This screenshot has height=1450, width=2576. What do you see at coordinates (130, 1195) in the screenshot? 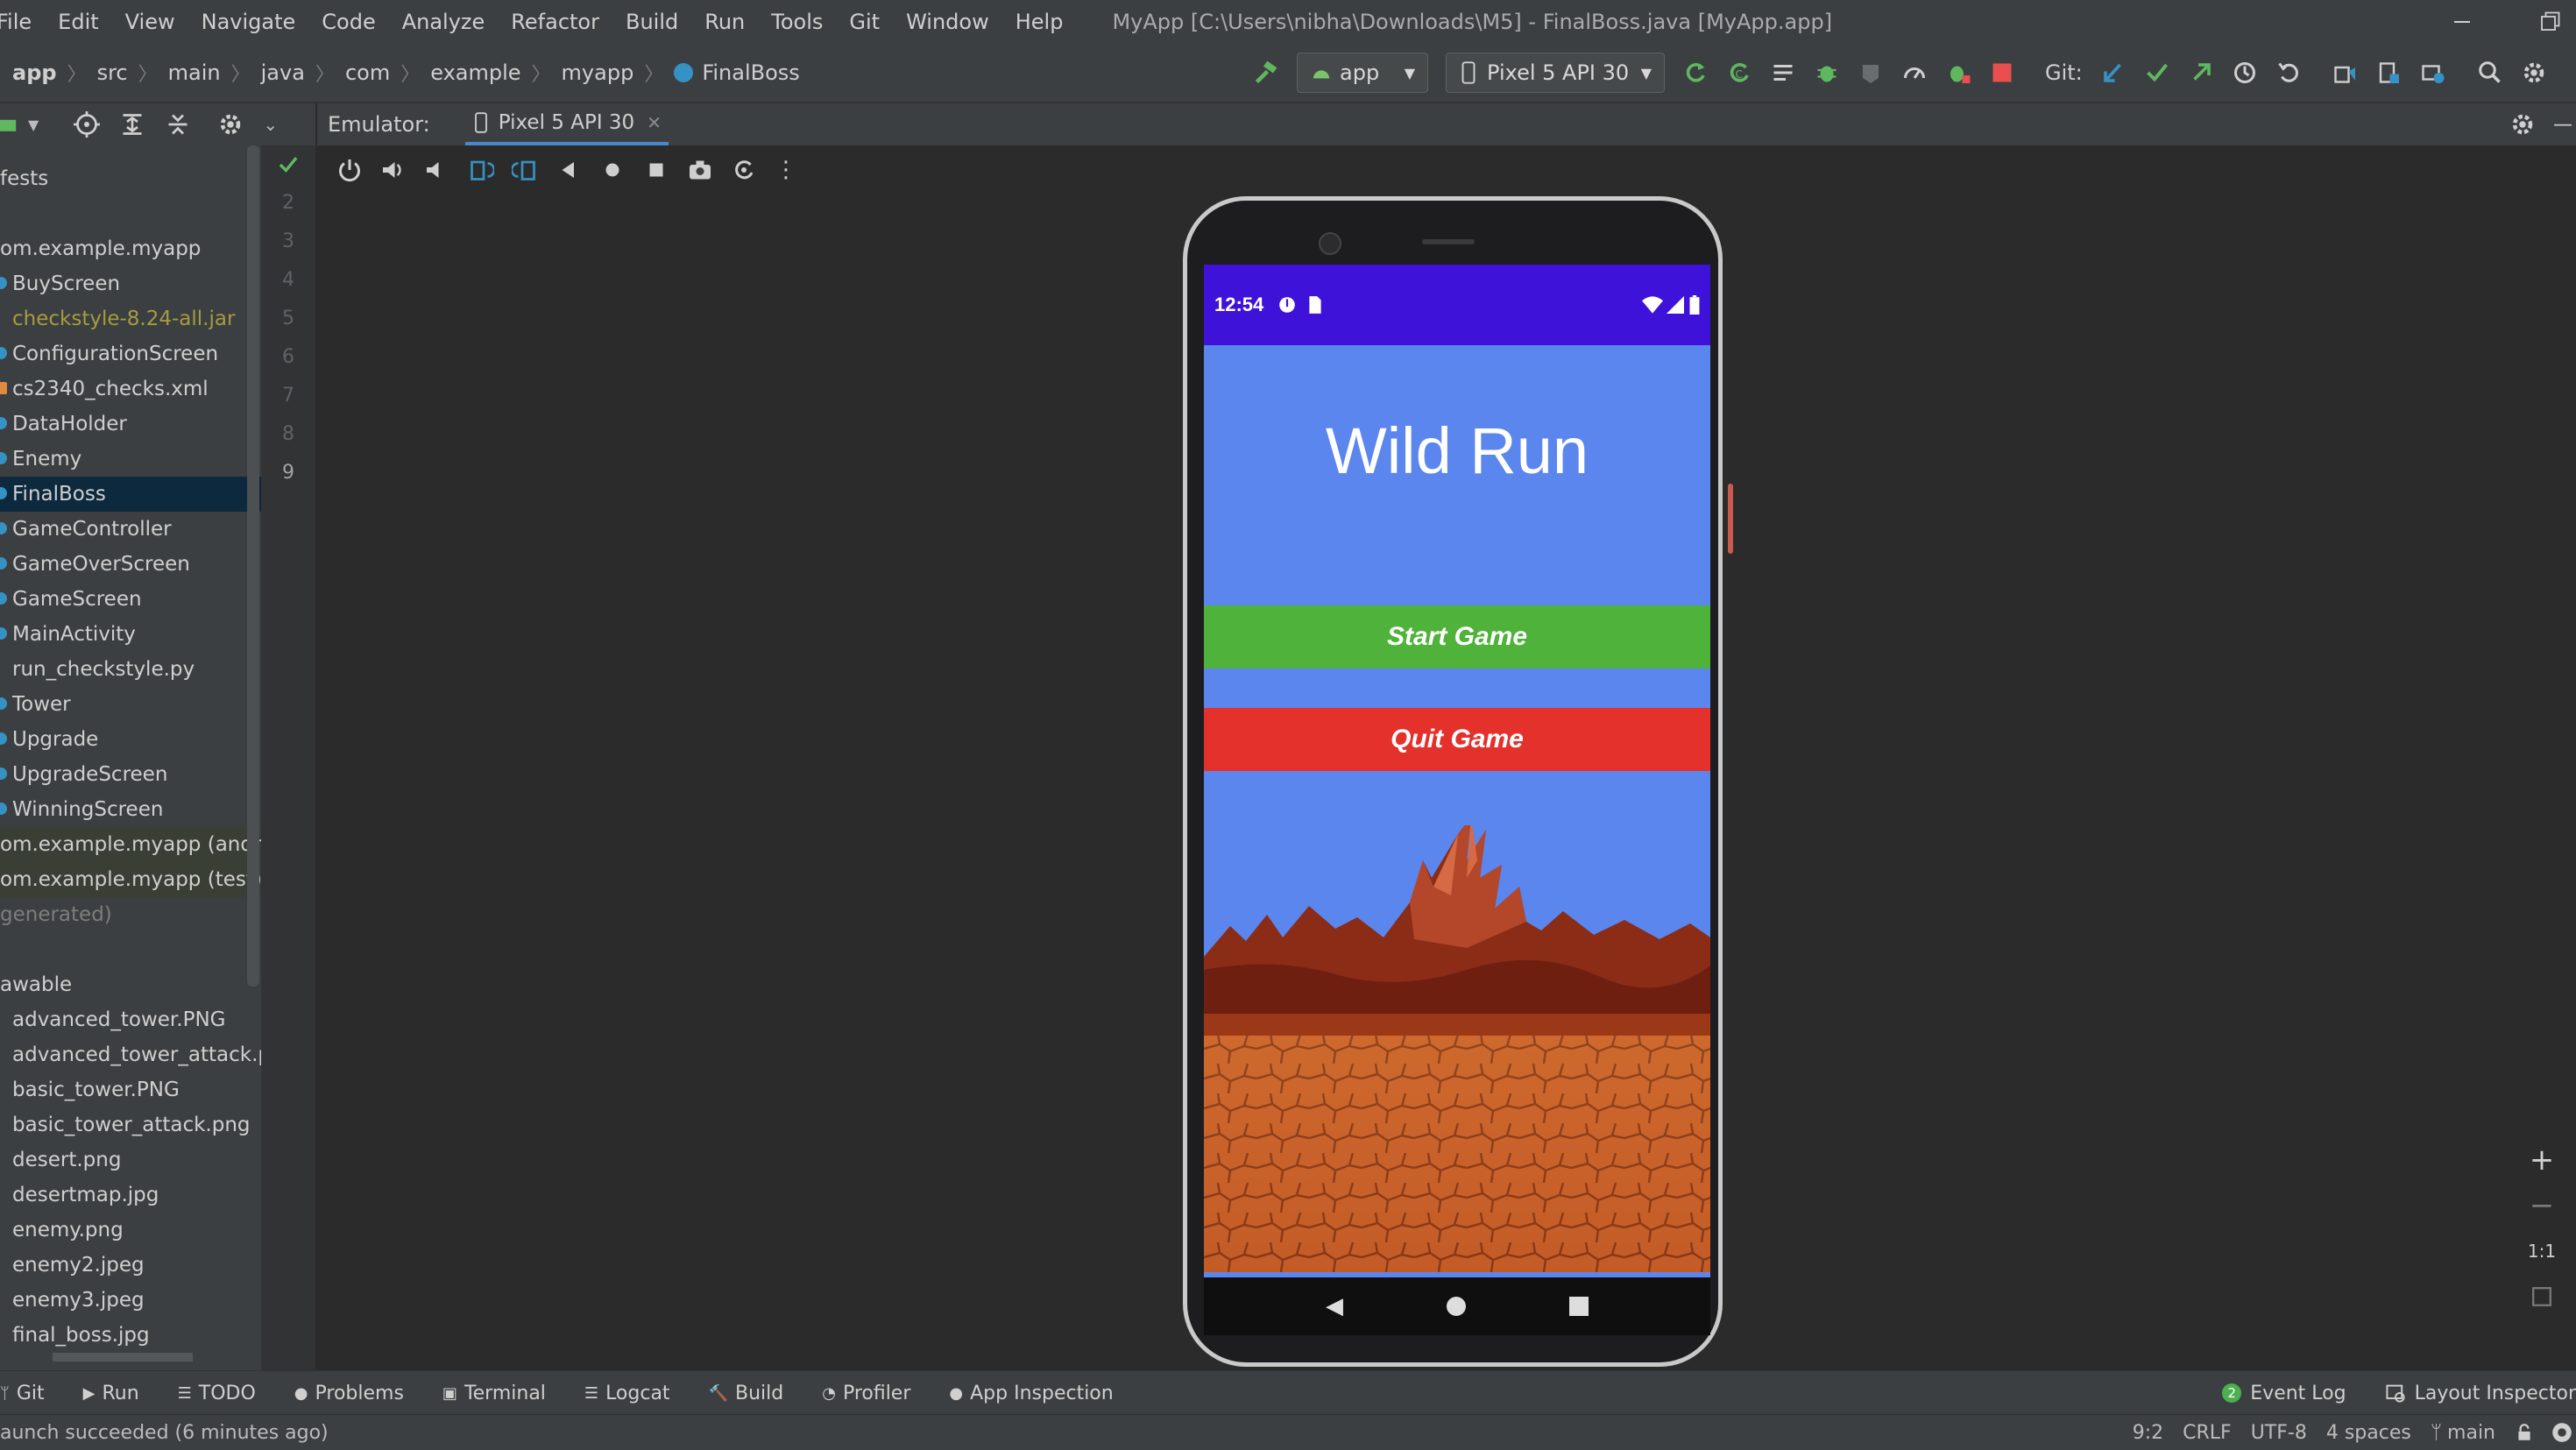
I see `tree-item: desertmap.jpg` at bounding box center [130, 1195].